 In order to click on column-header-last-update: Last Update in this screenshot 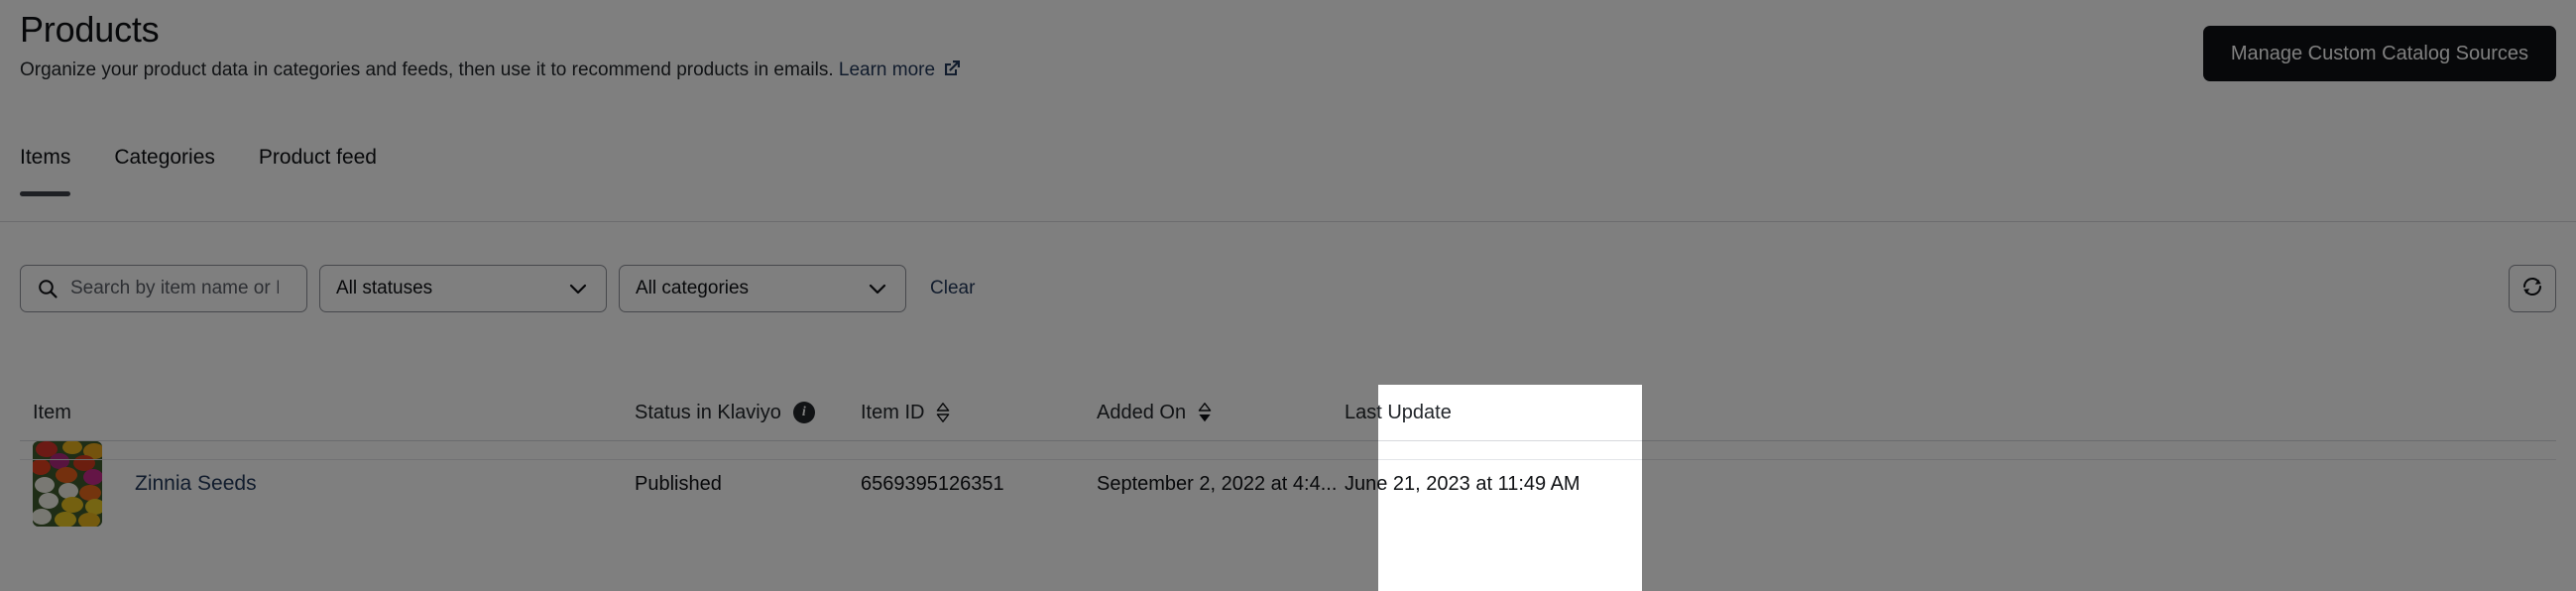, I will do `click(1543, 413)`.